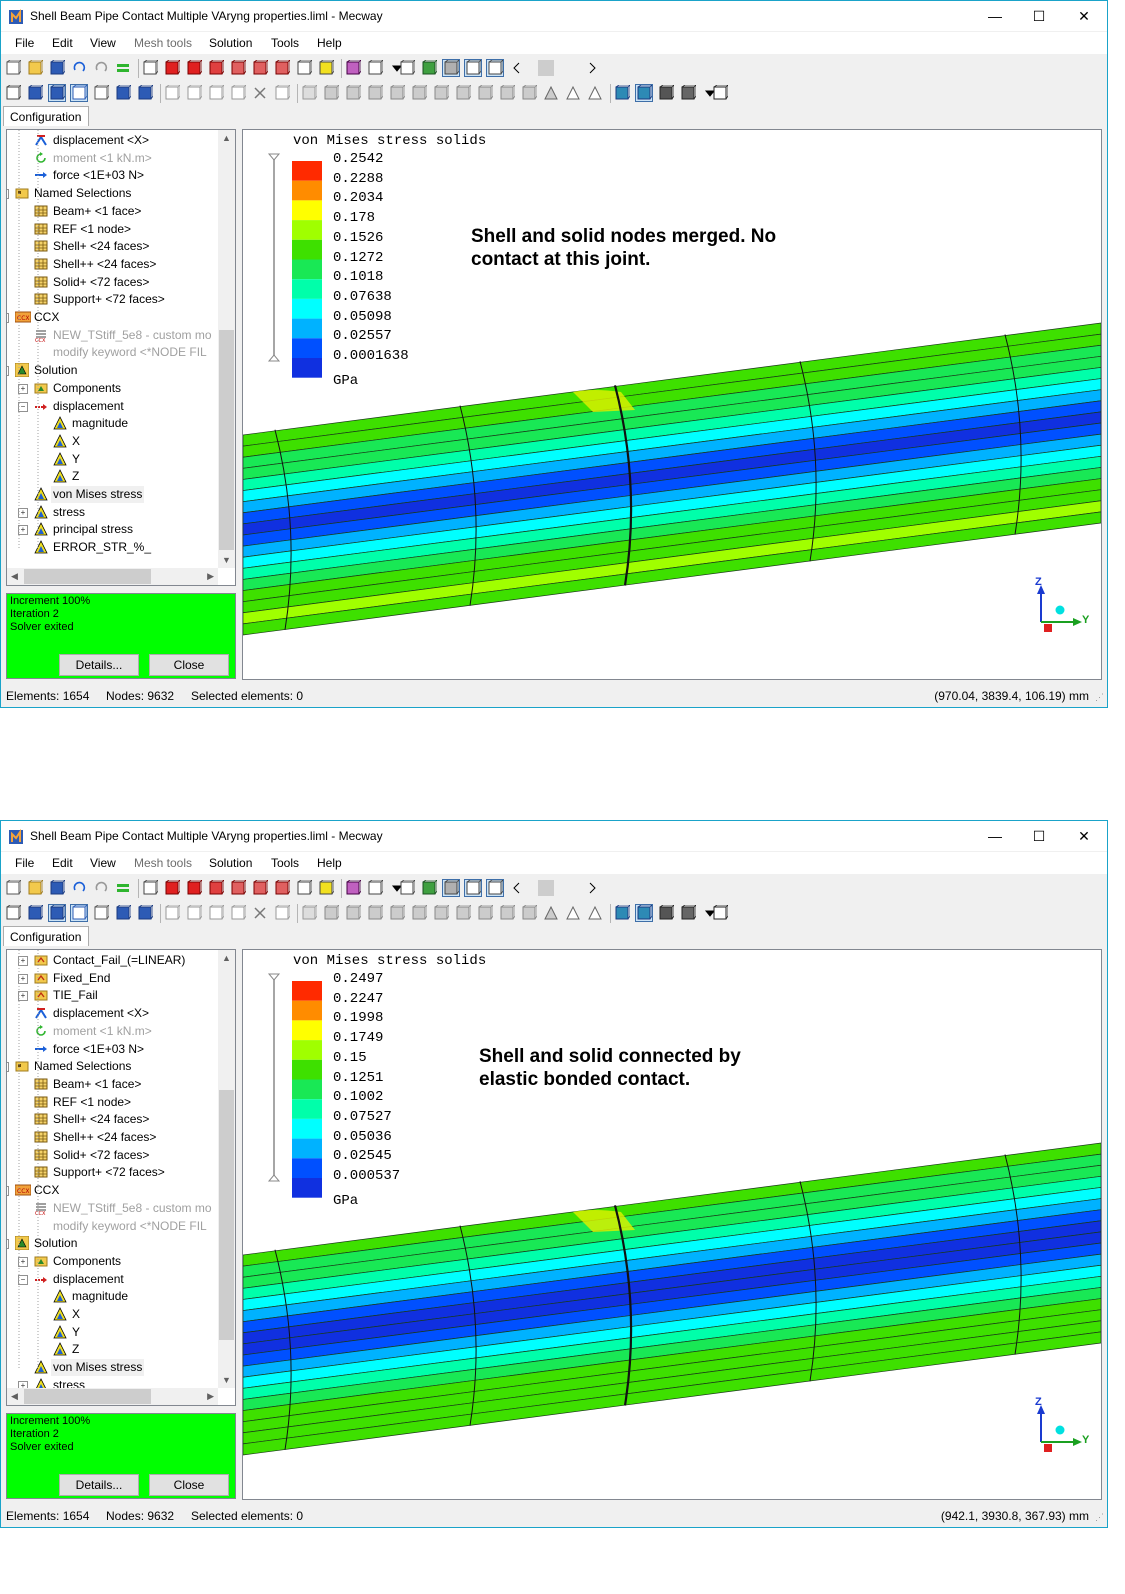  Describe the element at coordinates (429, 887) in the screenshot. I see `surface-button` at that location.